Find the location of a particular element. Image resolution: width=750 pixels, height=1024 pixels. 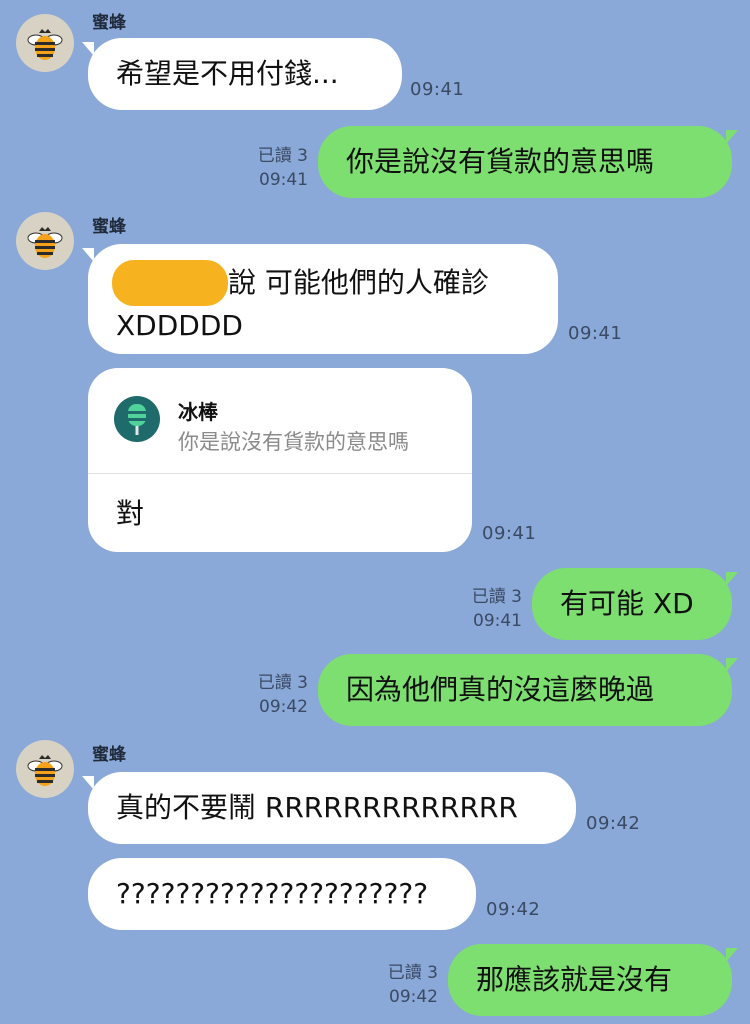

reply-message-bubble: 冰棒 你是說沒有貨款的意思嗎 對 is located at coordinates (280, 460).